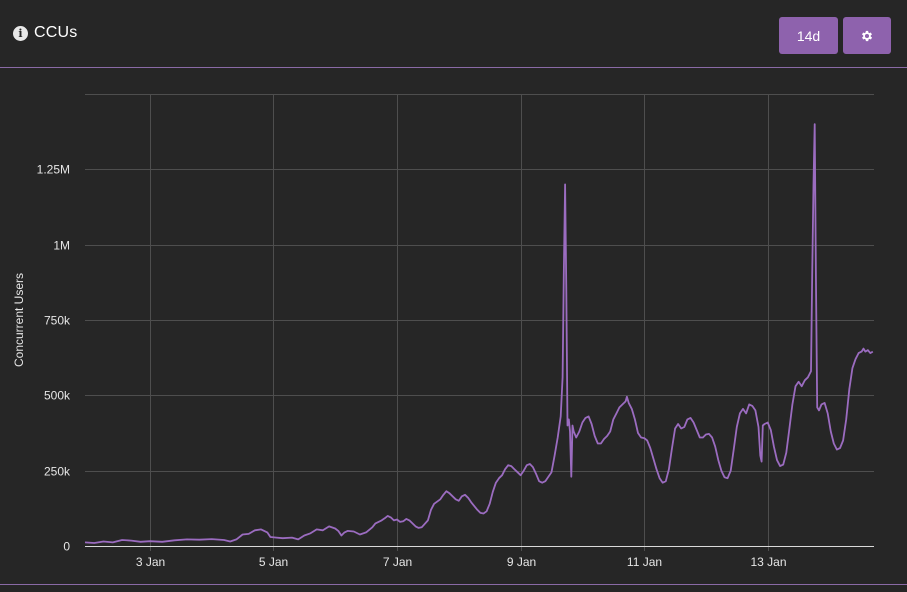 The height and width of the screenshot is (592, 907). Describe the element at coordinates (57, 396) in the screenshot. I see `y-tick-label: 500k` at that location.